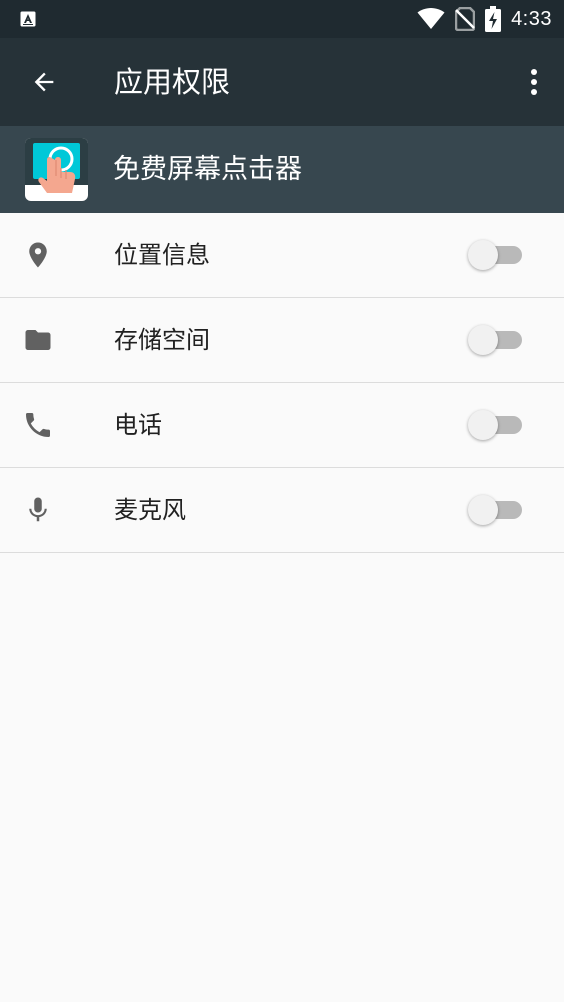  What do you see at coordinates (207, 169) in the screenshot?
I see `app-name: 免费屏幕点击器` at bounding box center [207, 169].